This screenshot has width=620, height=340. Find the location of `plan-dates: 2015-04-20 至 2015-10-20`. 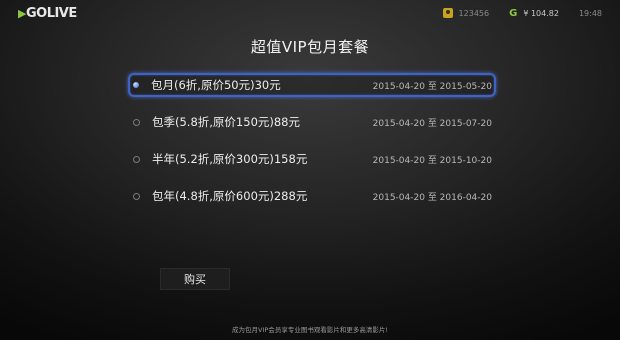

plan-dates: 2015-04-20 至 2015-10-20 is located at coordinates (432, 160).